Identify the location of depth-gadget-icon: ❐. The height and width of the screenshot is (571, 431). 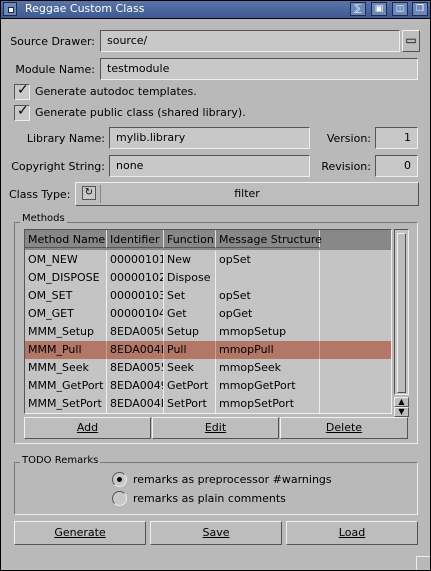
(420, 9).